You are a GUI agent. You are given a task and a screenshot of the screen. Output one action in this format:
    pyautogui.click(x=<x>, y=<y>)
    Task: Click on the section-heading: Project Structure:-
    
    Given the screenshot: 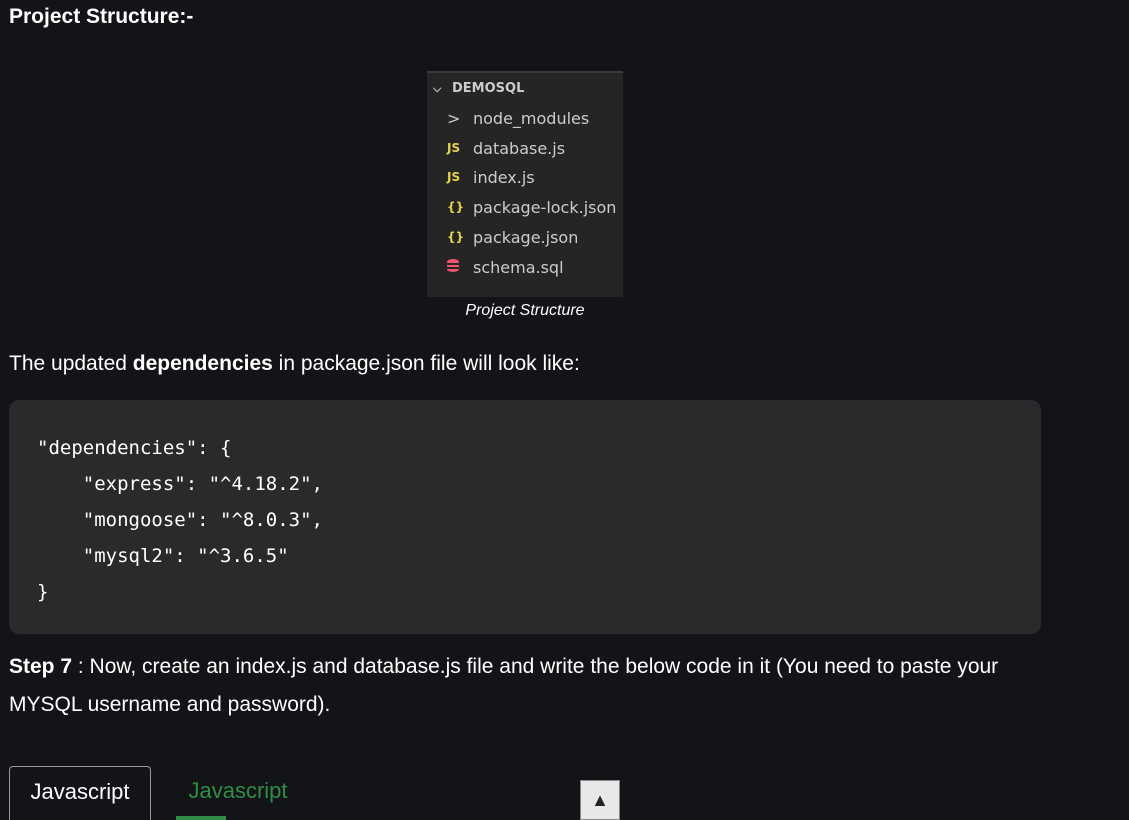 What is the action you would take?
    pyautogui.click(x=101, y=16)
    